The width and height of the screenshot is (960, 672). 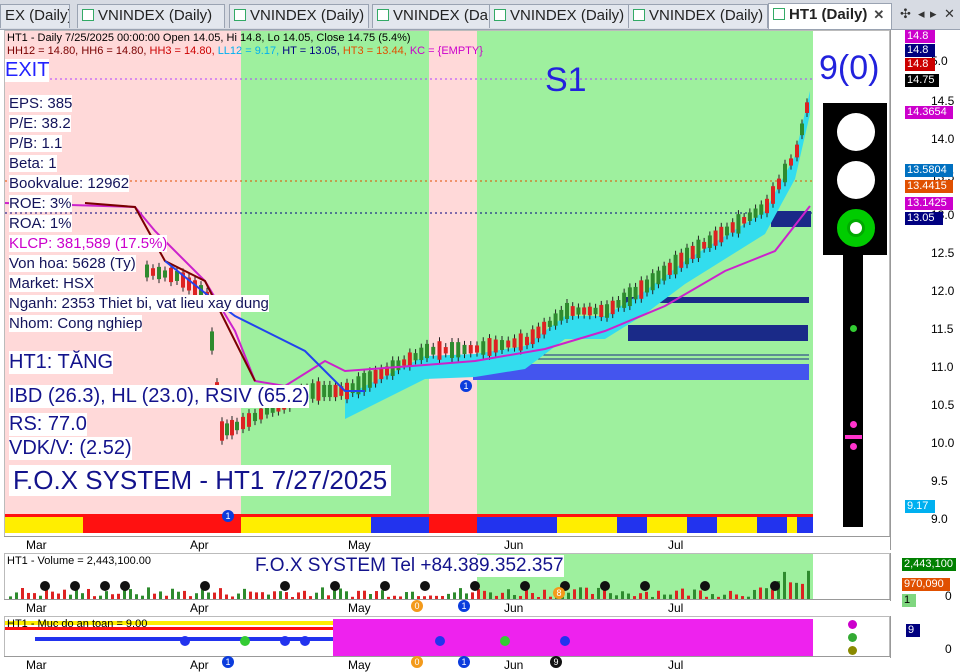 I want to click on marker-9: 9, so click(x=556, y=662).